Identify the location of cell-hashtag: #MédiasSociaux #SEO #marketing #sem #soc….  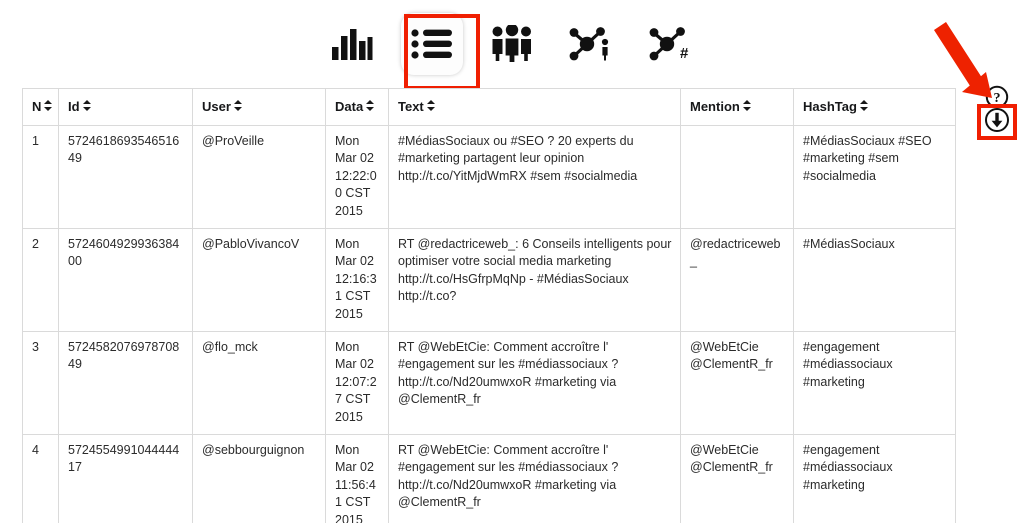
(874, 176).